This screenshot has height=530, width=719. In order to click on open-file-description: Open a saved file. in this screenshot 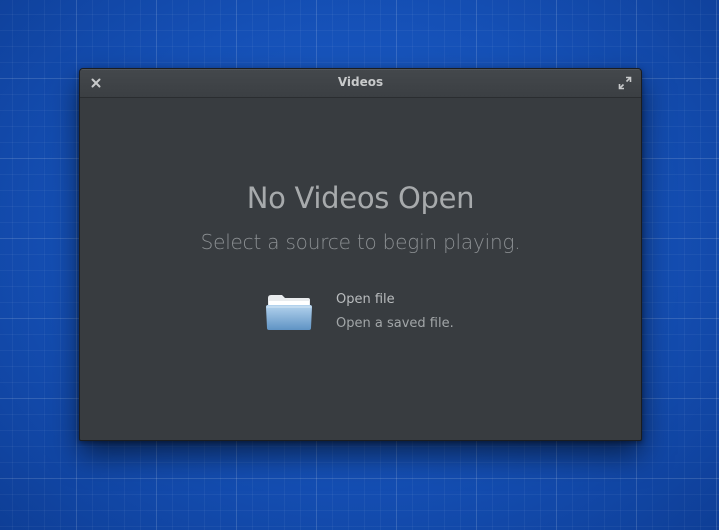, I will do `click(395, 323)`.